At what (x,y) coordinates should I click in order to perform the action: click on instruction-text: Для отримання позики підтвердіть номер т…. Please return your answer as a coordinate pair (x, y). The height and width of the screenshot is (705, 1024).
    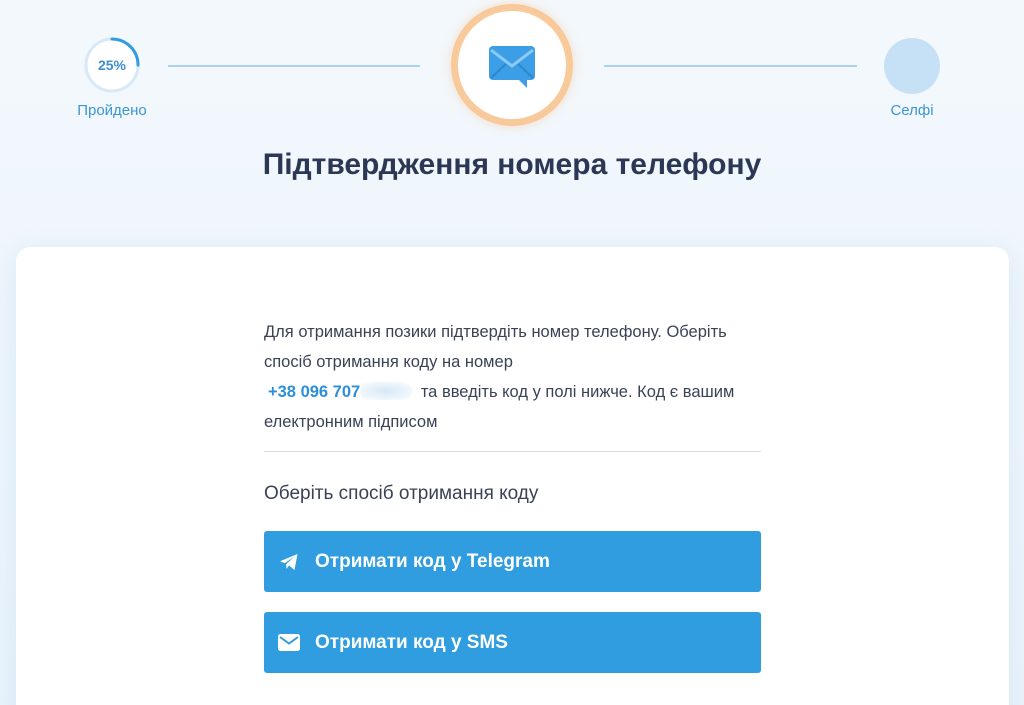
    Looking at the image, I should click on (512, 377).